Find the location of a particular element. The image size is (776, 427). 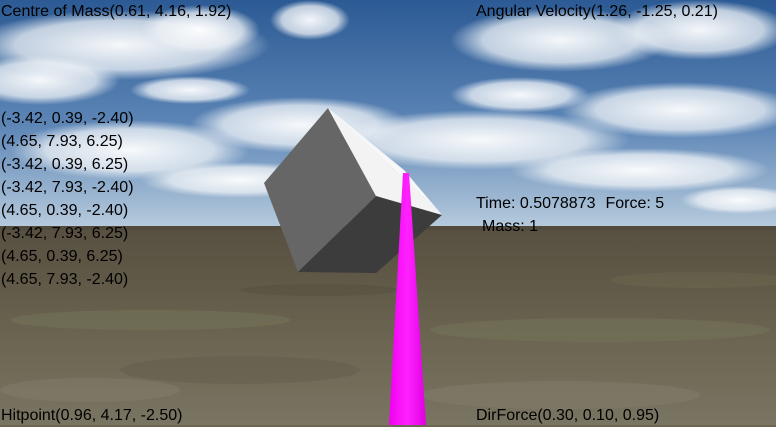

time-force-row: Time: 0.5078873 Force: 5 is located at coordinates (570, 203).